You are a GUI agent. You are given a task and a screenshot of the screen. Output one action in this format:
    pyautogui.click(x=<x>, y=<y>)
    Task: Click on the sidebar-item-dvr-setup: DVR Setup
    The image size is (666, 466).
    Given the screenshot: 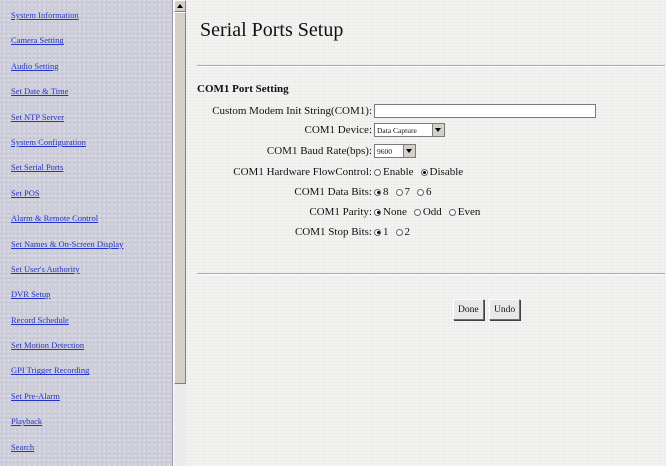 What is the action you would take?
    pyautogui.click(x=91, y=296)
    